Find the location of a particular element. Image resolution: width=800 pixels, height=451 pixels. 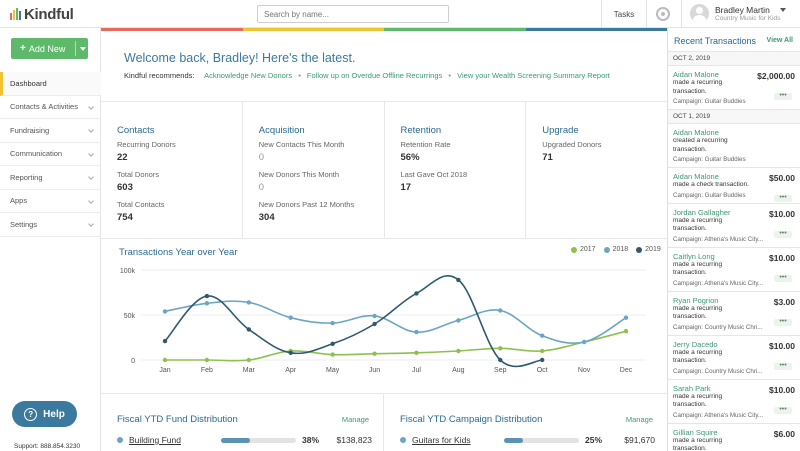

campaign-progress-bar is located at coordinates (541, 440).